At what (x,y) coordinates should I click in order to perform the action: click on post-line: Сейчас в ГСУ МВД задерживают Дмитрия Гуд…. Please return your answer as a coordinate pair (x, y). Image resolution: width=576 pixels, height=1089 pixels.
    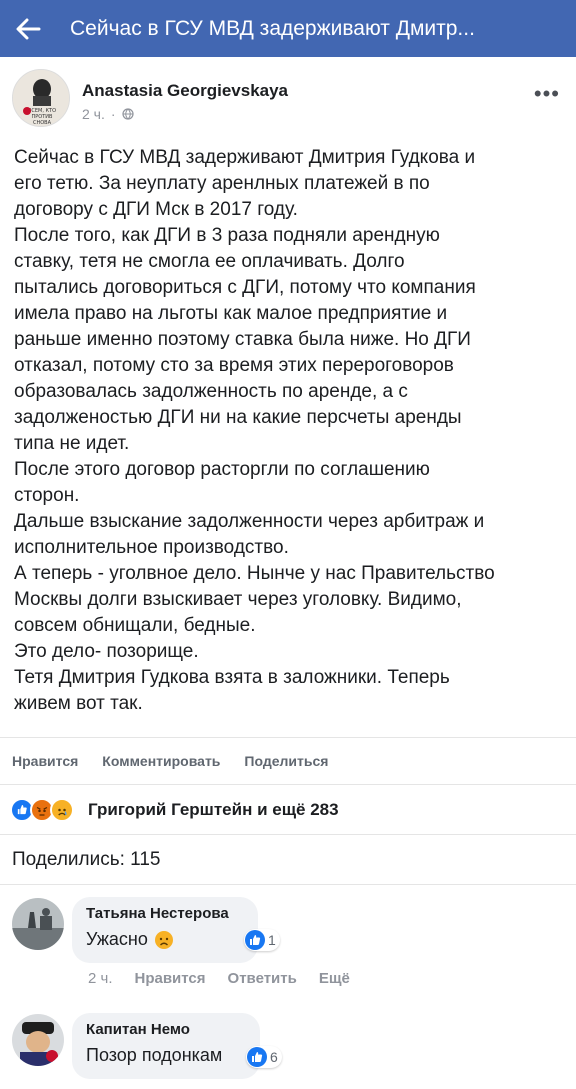
    Looking at the image, I should click on (245, 157).